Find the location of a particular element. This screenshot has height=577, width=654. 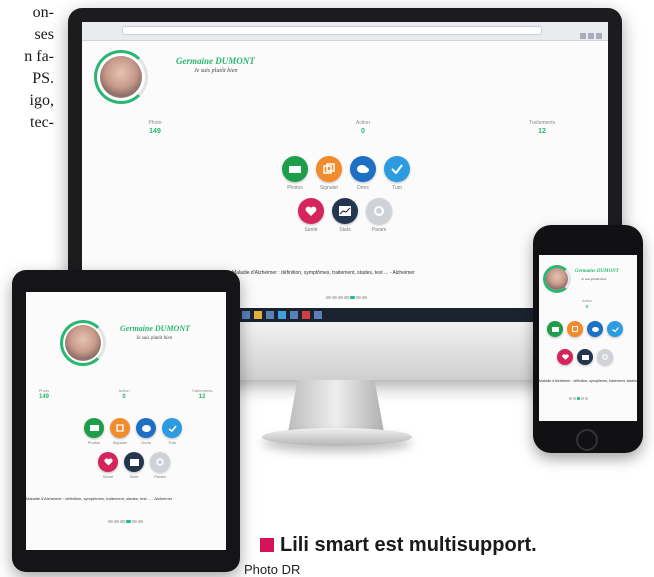

stat-label: Traitements is located at coordinates (542, 123).